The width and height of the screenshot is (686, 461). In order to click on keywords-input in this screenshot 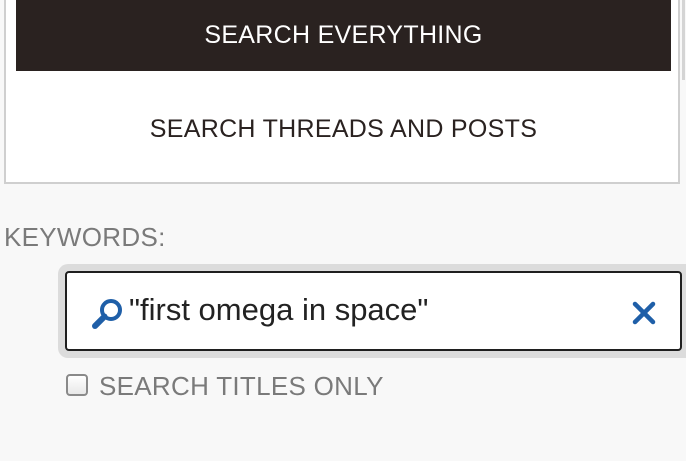, I will do `click(369, 310)`.